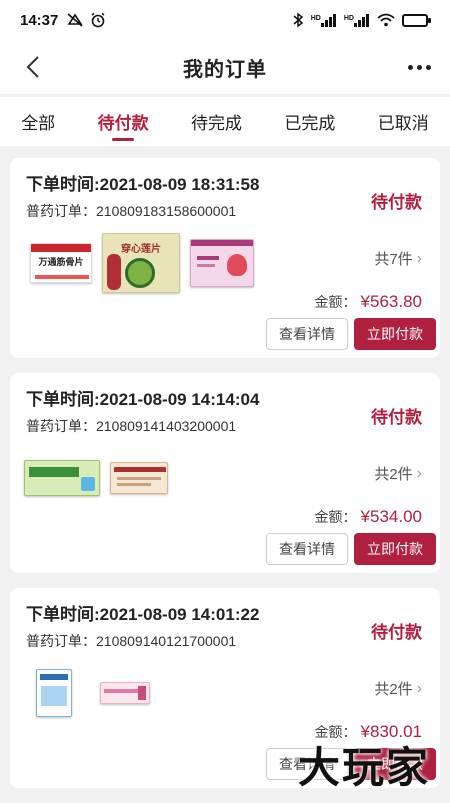 This screenshot has width=450, height=803. Describe the element at coordinates (416, 20) in the screenshot. I see `battery-icon` at that location.